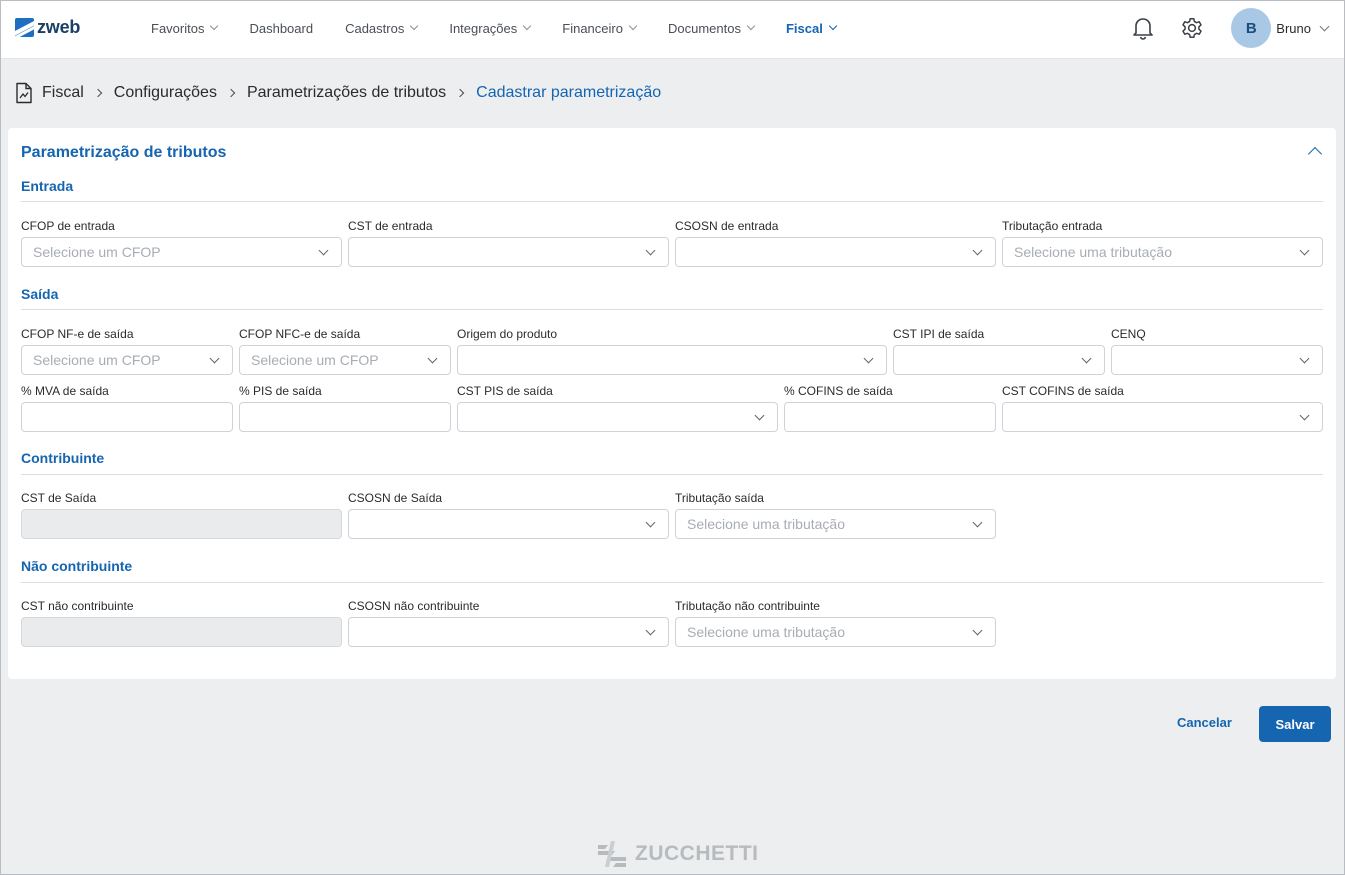 The image size is (1345, 875). What do you see at coordinates (939, 334) in the screenshot?
I see `field-label: CST IPI de saída` at bounding box center [939, 334].